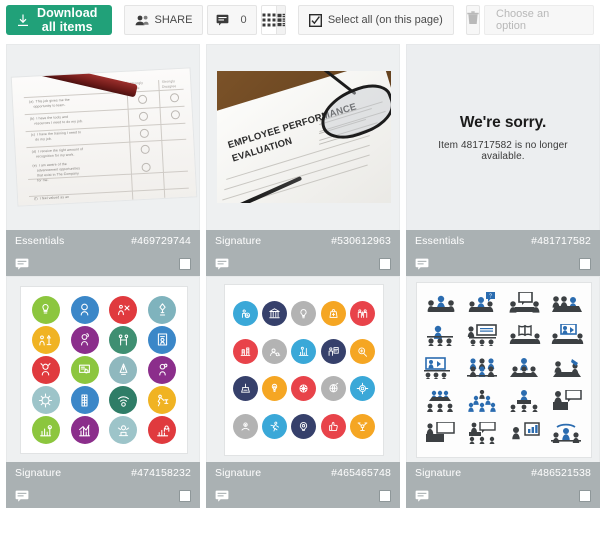 This screenshot has height=535, width=600. What do you see at coordinates (503, 122) in the screenshot?
I see `error-title: We're sorry.` at bounding box center [503, 122].